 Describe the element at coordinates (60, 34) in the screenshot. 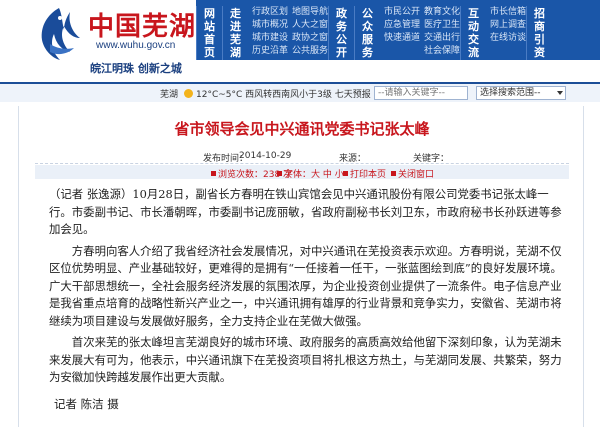

I see `phoenix-logo-icon` at that location.